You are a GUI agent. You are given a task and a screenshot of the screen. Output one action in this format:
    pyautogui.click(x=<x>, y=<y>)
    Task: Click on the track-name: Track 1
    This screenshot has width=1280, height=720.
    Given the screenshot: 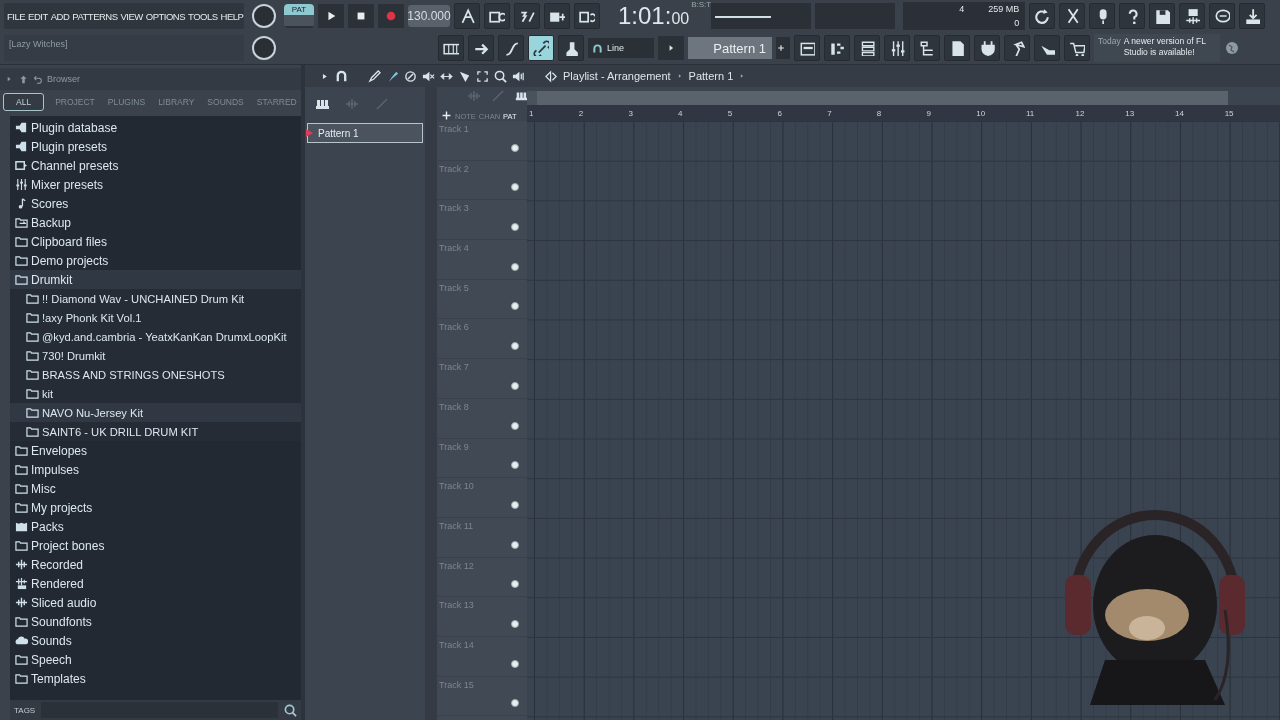 What is the action you would take?
    pyautogui.click(x=454, y=129)
    